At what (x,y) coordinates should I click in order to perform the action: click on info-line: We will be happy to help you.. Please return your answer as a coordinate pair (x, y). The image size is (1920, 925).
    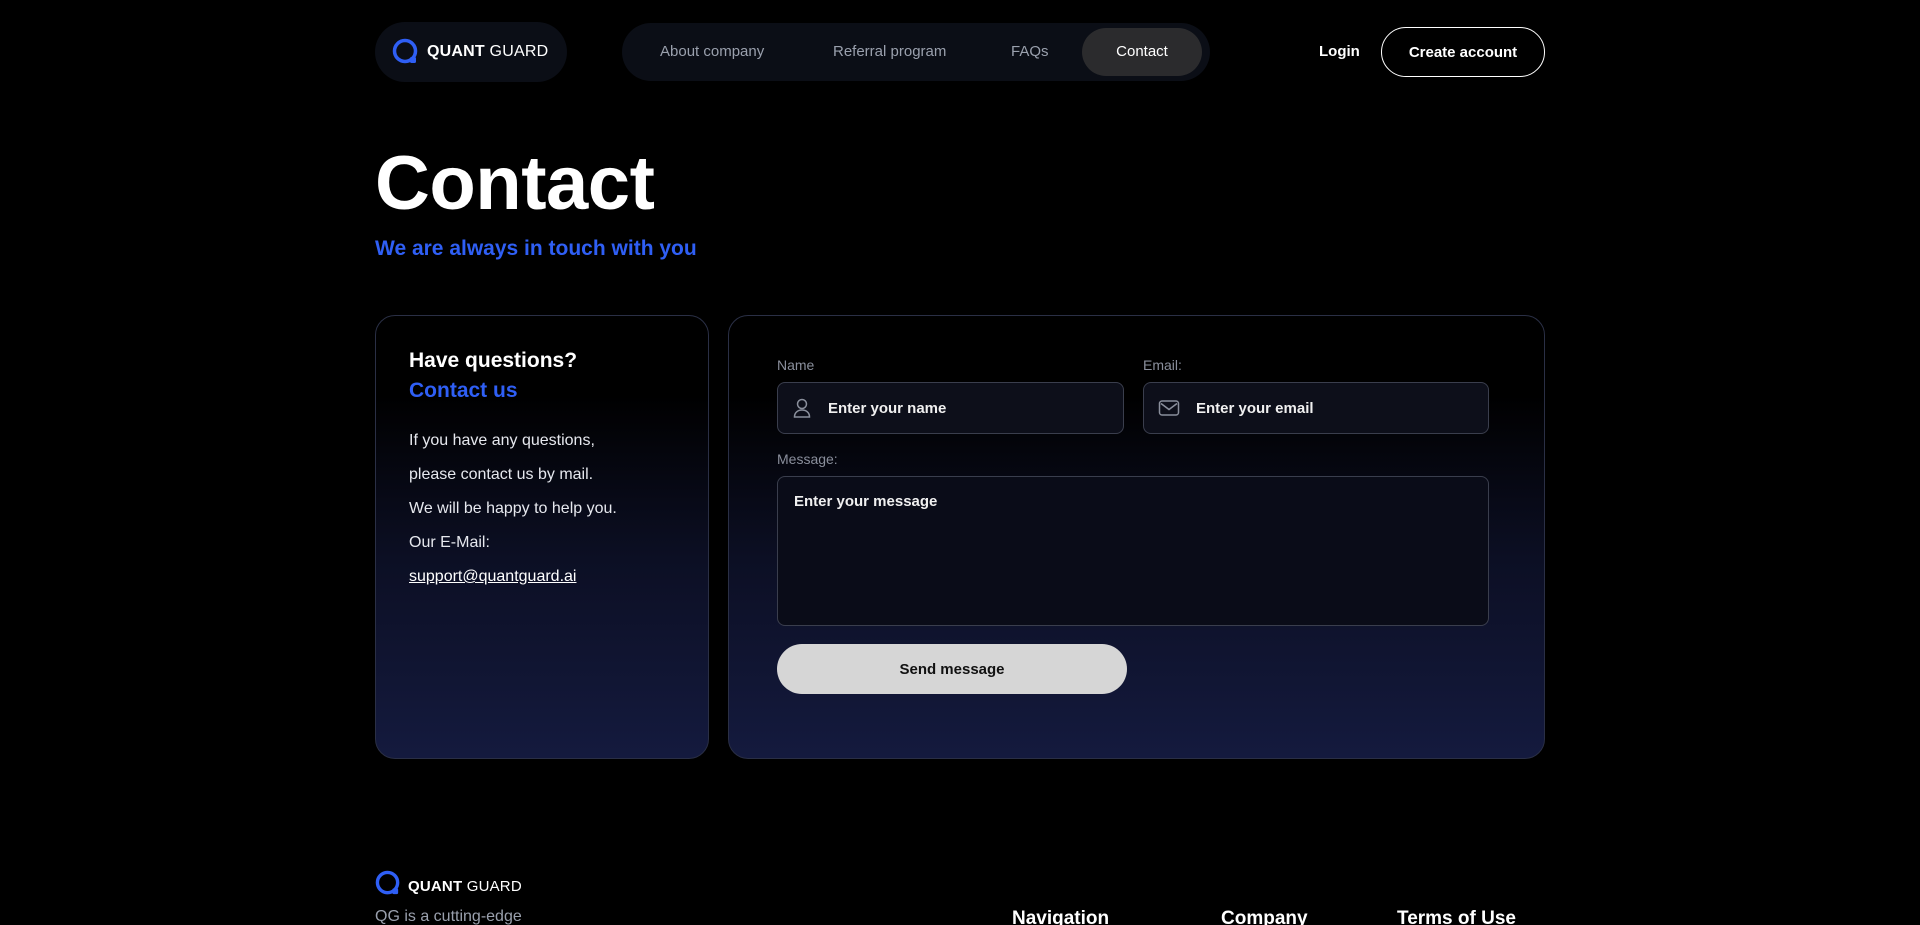
    Looking at the image, I should click on (513, 508).